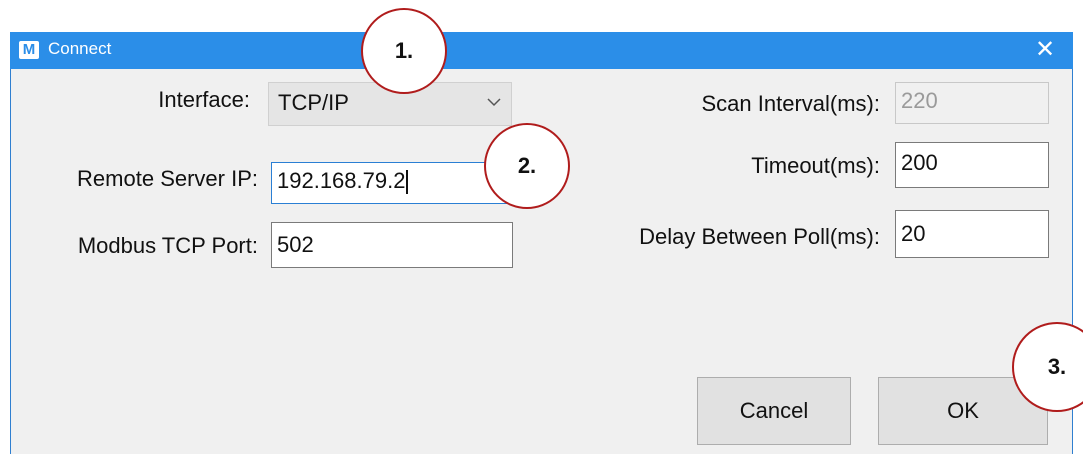 This screenshot has height=454, width=1083. What do you see at coordinates (167, 178) in the screenshot?
I see `remote-server-ip-label: Remote Server IP:` at bounding box center [167, 178].